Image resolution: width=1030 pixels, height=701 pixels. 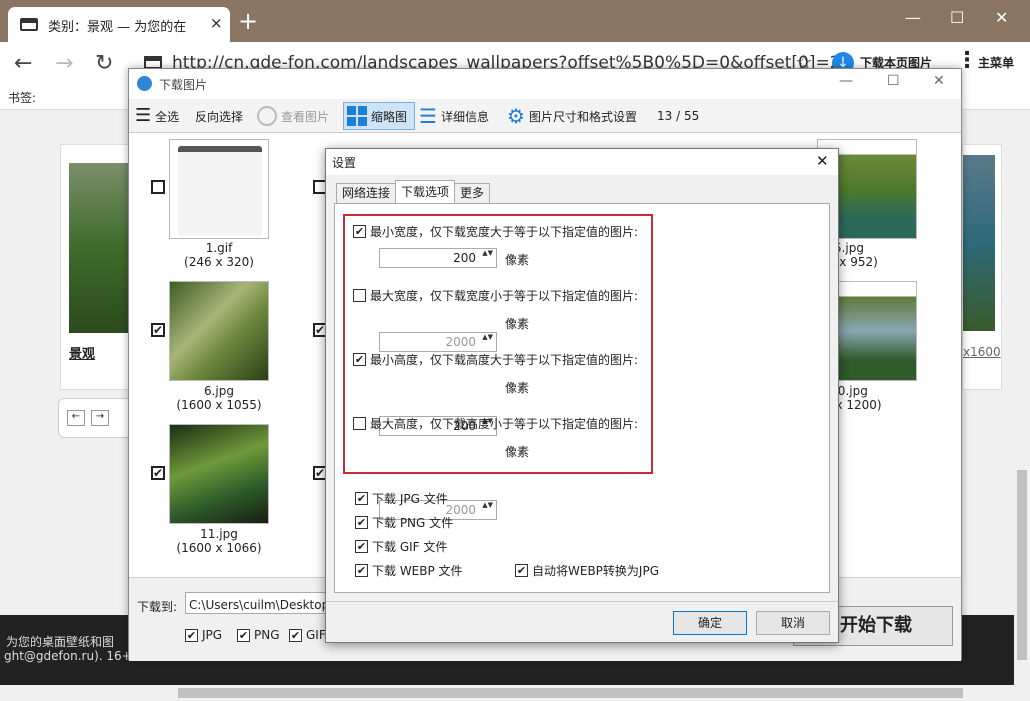 I want to click on format-webp-checkbox: ✔, so click(x=361, y=570).